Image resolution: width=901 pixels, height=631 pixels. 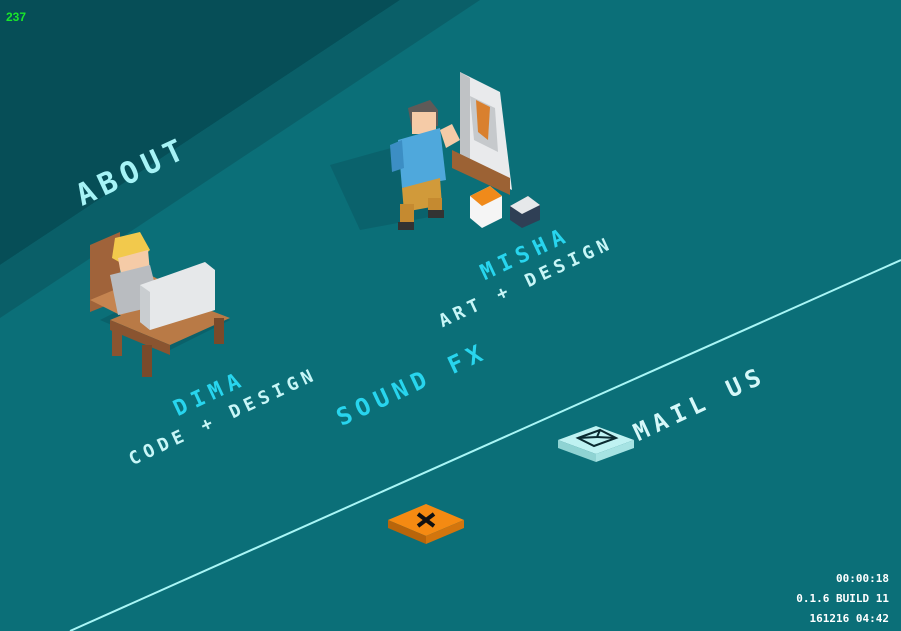 I want to click on dima-character-icon, so click(x=160, y=304).